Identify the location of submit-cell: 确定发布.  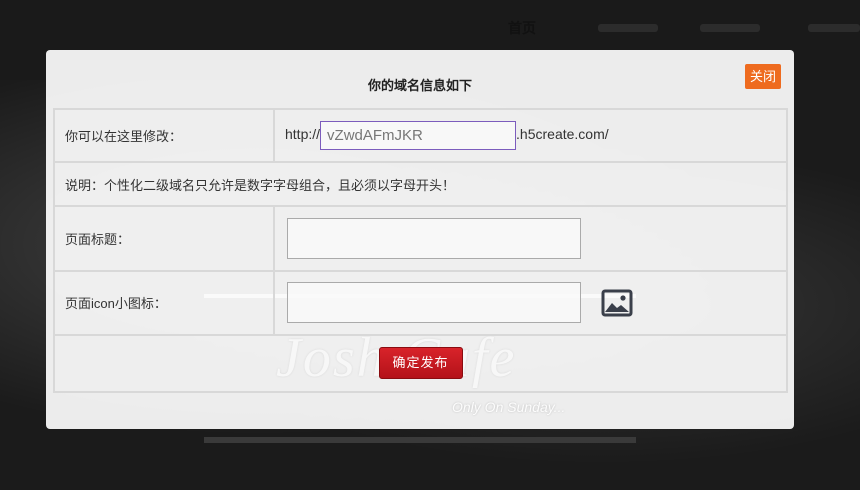
(420, 363).